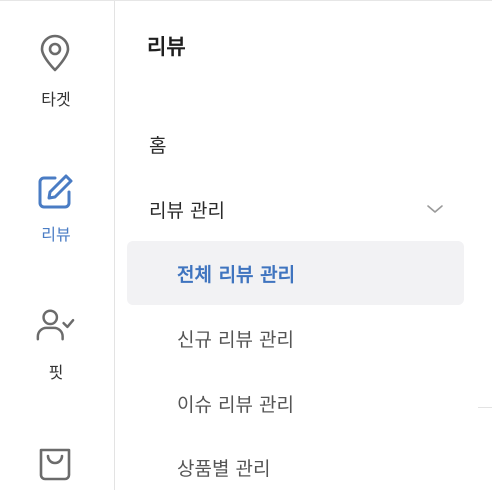  Describe the element at coordinates (485, 407) in the screenshot. I see `content-edge-line` at that location.